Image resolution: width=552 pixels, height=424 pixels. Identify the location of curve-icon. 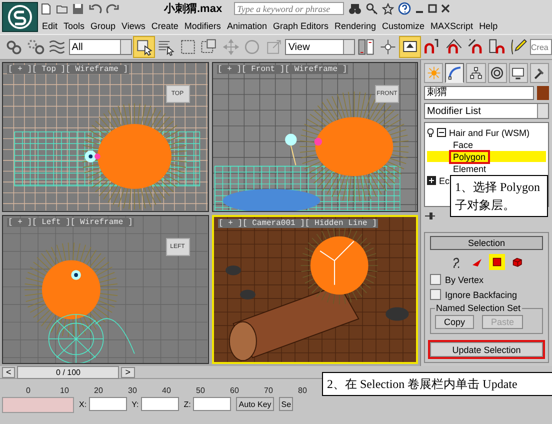
(455, 73).